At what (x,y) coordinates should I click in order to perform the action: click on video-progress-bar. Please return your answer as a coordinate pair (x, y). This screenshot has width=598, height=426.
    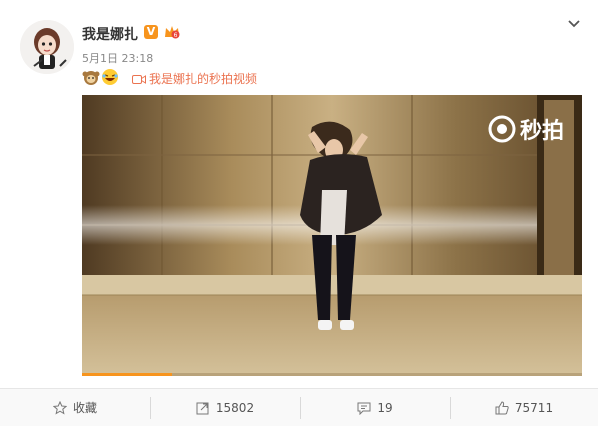
    Looking at the image, I should click on (332, 374).